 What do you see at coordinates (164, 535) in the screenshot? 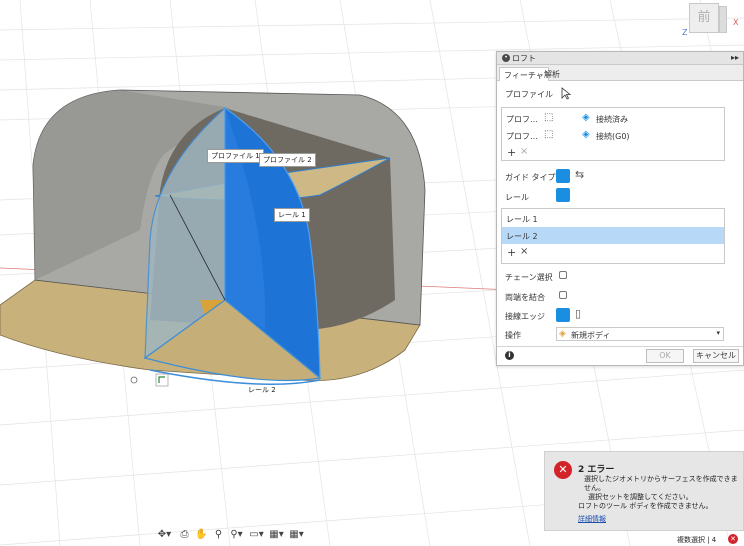
I see `orbit-icon: ✥▾` at bounding box center [164, 535].